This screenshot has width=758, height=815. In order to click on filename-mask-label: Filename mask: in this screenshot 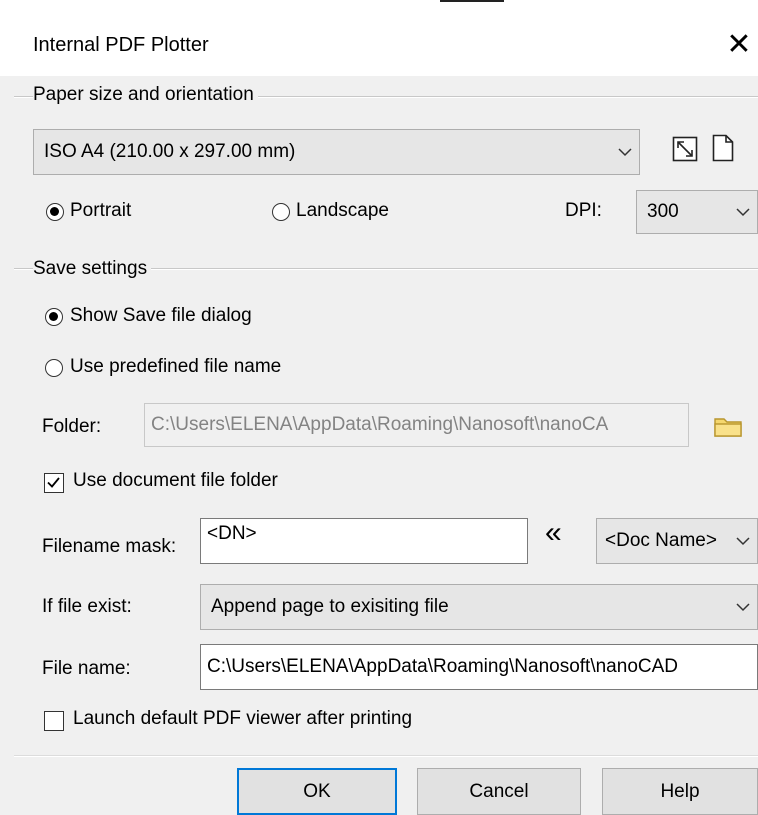, I will do `click(109, 546)`.